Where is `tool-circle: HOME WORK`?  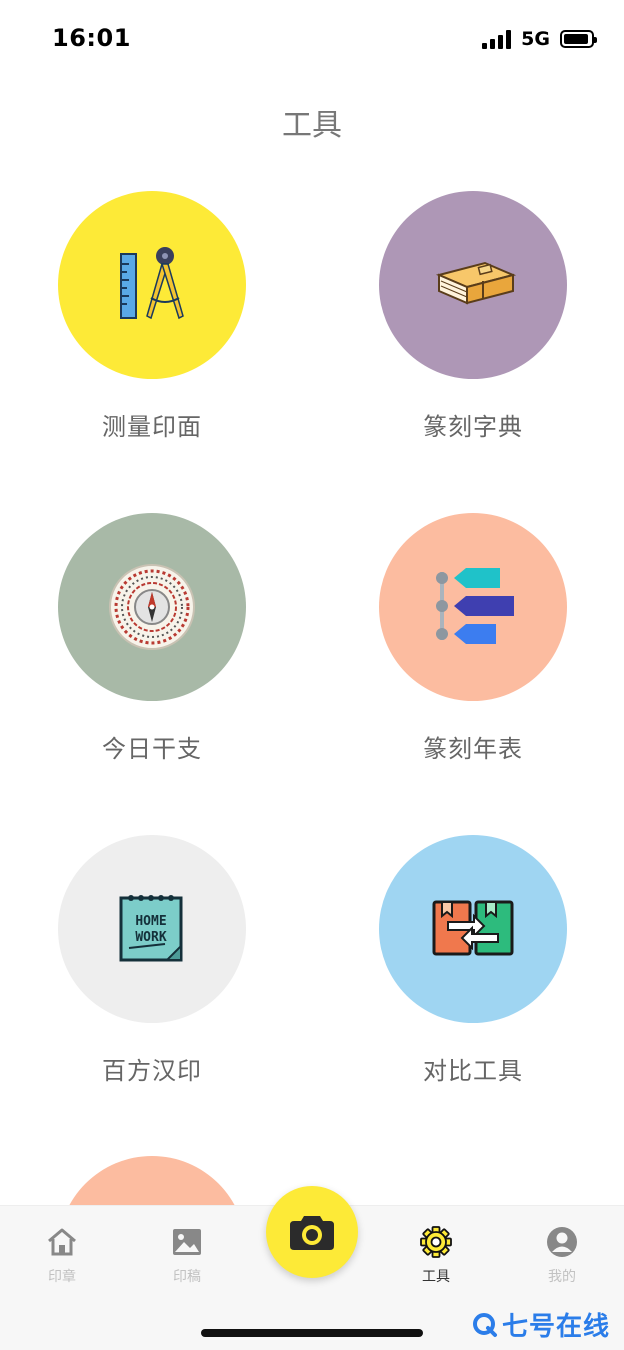
tool-circle: HOME WORK is located at coordinates (152, 929).